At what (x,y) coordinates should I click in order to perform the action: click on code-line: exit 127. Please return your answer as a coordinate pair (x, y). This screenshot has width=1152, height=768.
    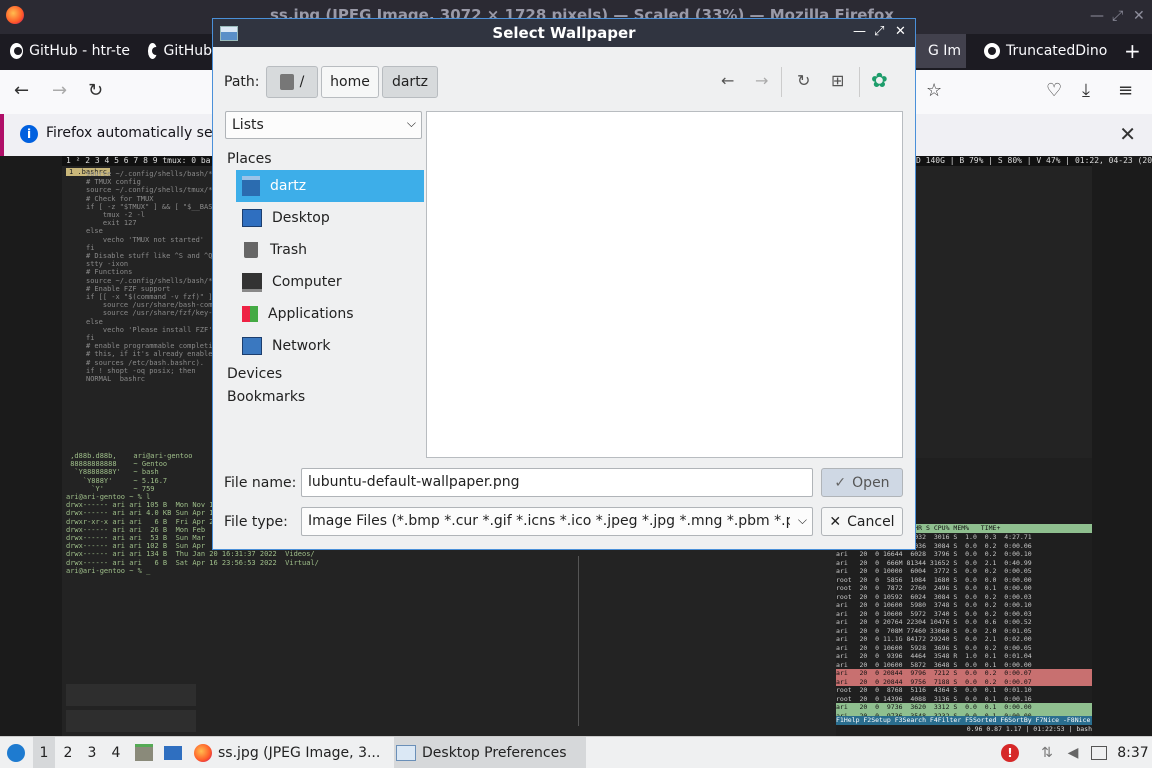
    Looking at the image, I should click on (111, 223).